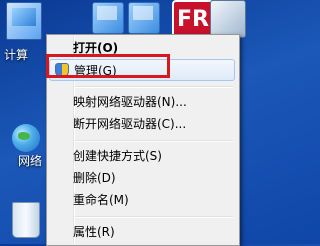  Describe the element at coordinates (24, 21) in the screenshot. I see `computer-icon` at that location.